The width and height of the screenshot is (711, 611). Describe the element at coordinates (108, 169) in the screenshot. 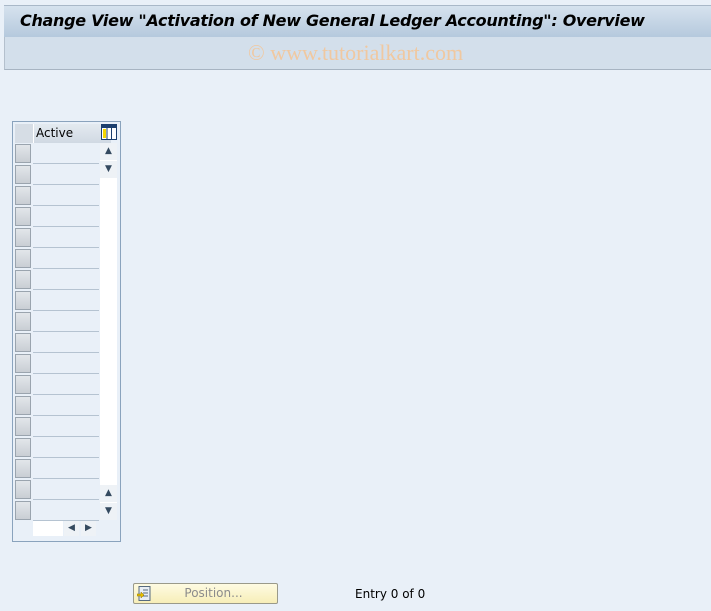

I see `scroll-down-icon: ▼` at that location.